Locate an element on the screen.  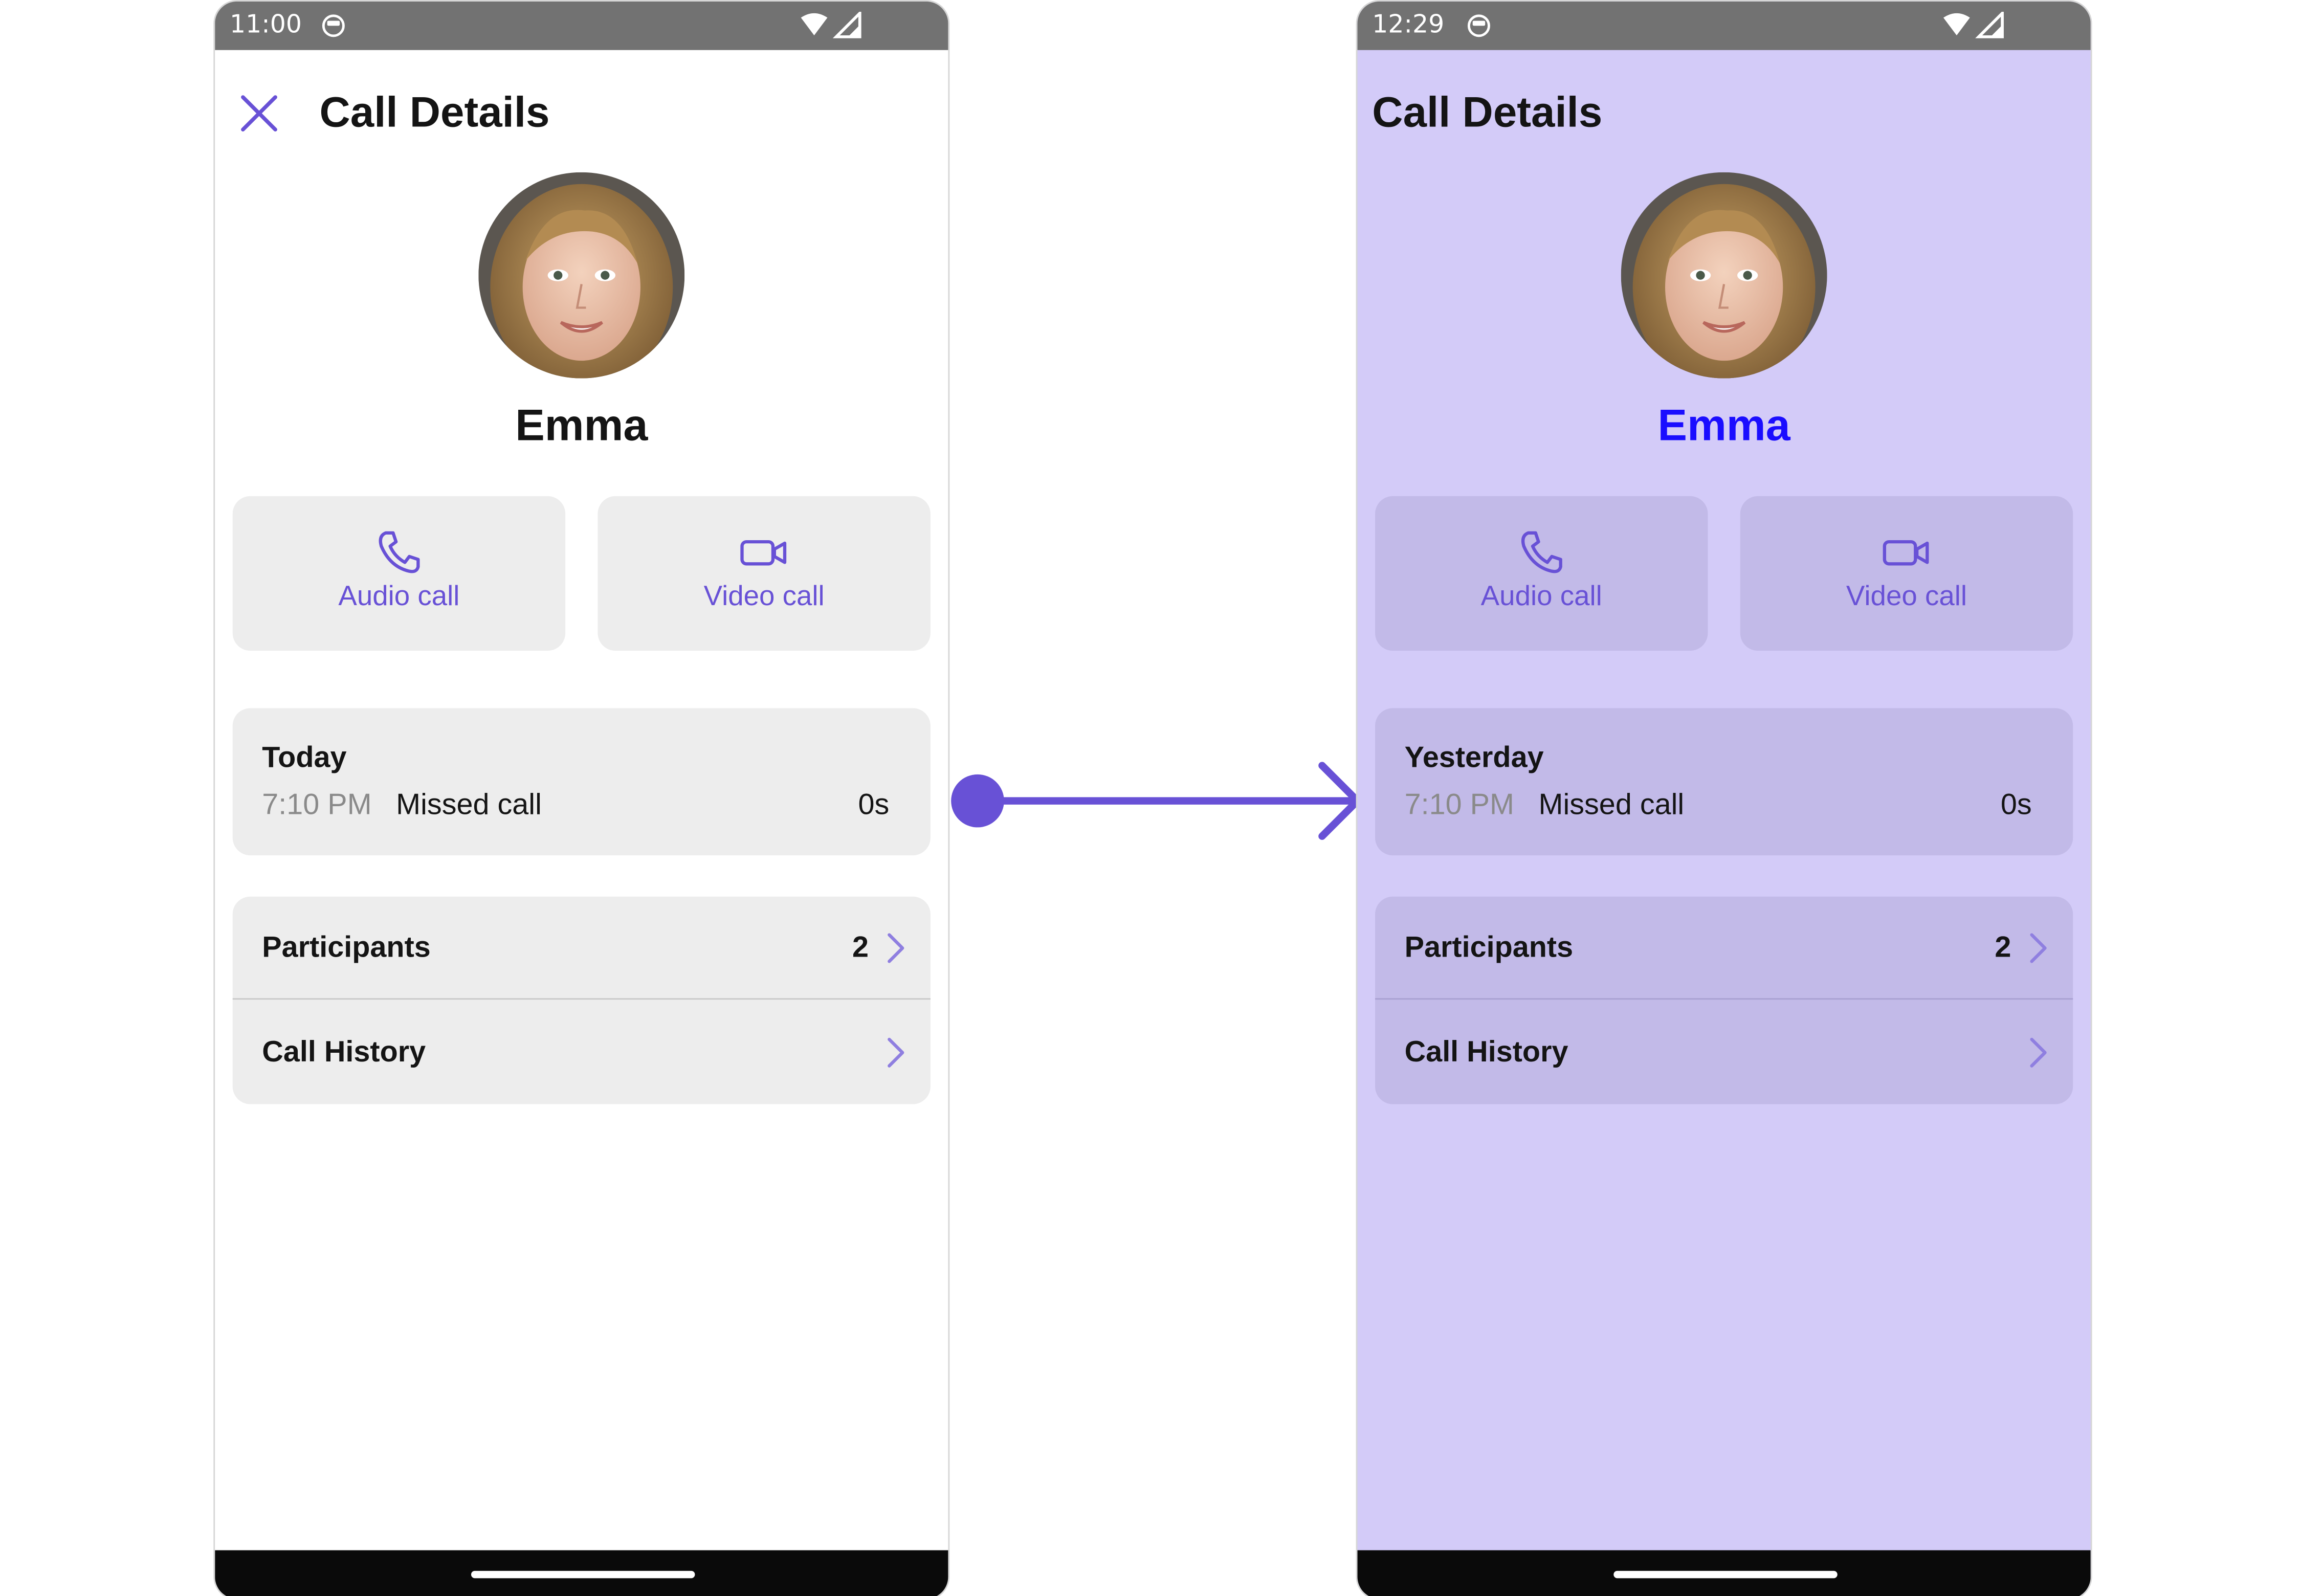
call-day: Yesterday is located at coordinates (1474, 758).